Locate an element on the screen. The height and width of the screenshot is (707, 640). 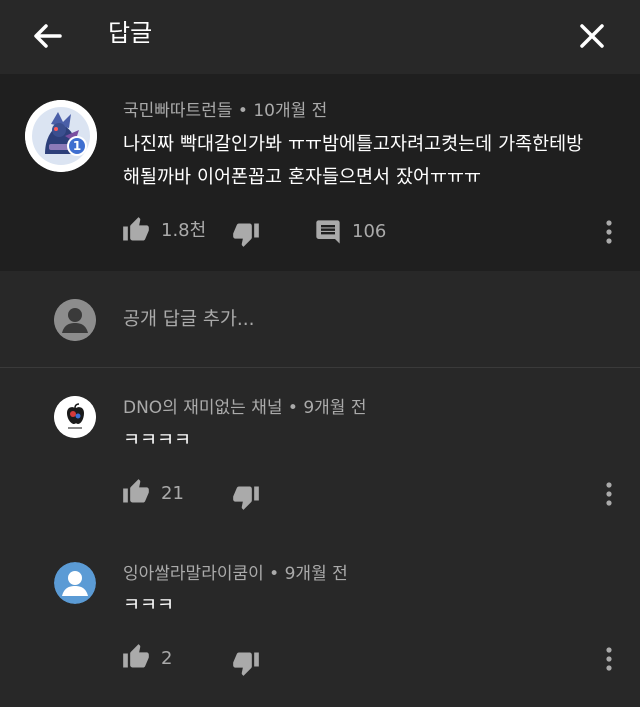
comment-meta: 국민빠따트런들 • 10개월 전 is located at coordinates (225, 111).